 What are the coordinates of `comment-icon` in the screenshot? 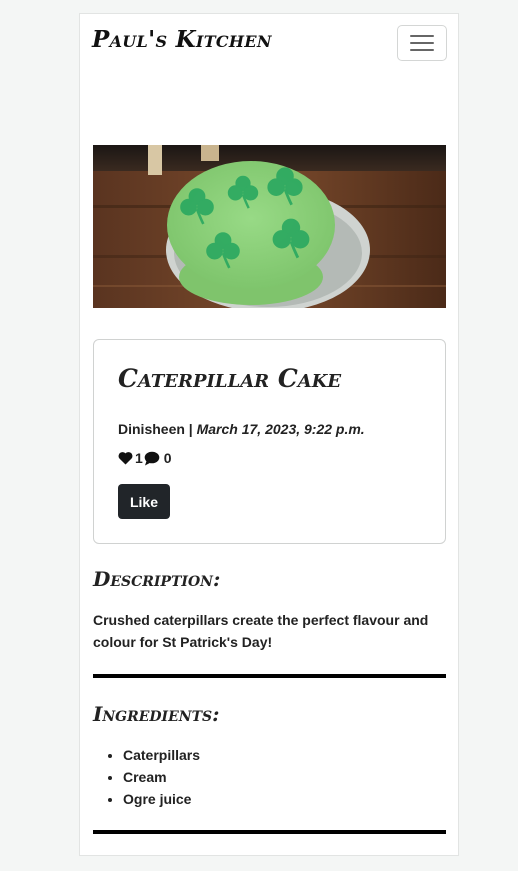 It's located at (152, 458).